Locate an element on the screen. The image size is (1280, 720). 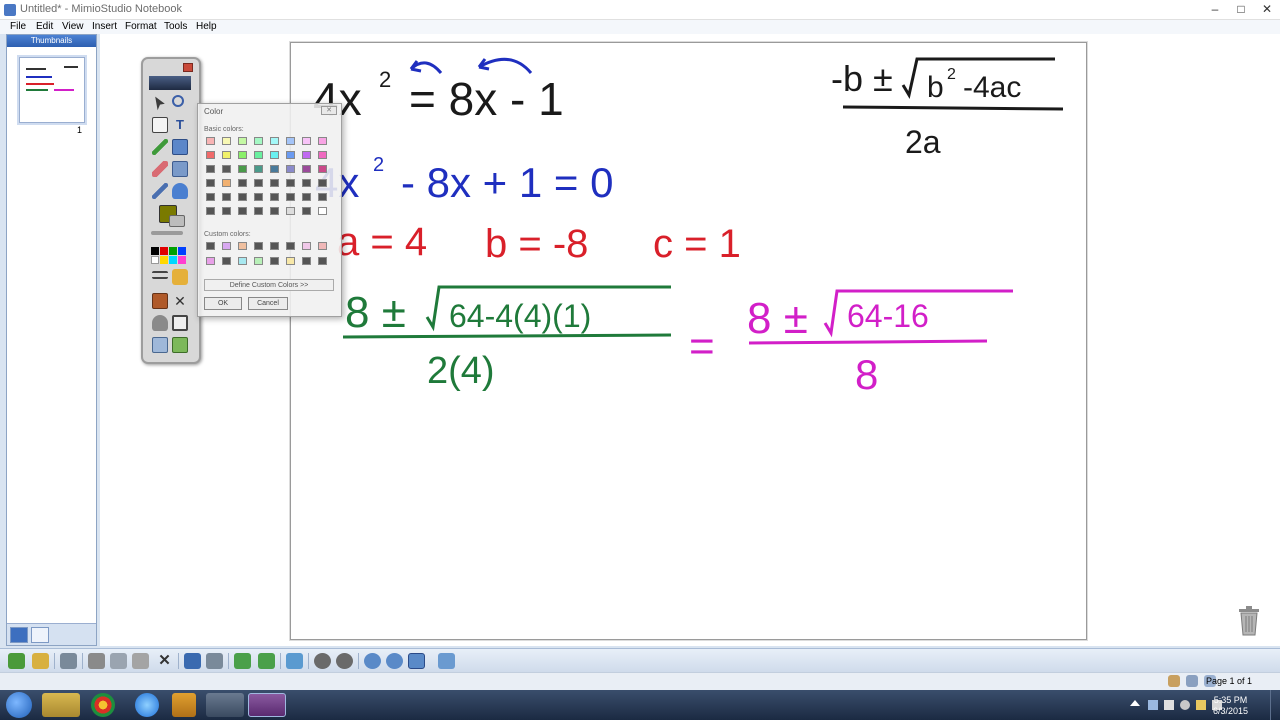
network-icon is located at coordinates (1169, 705).